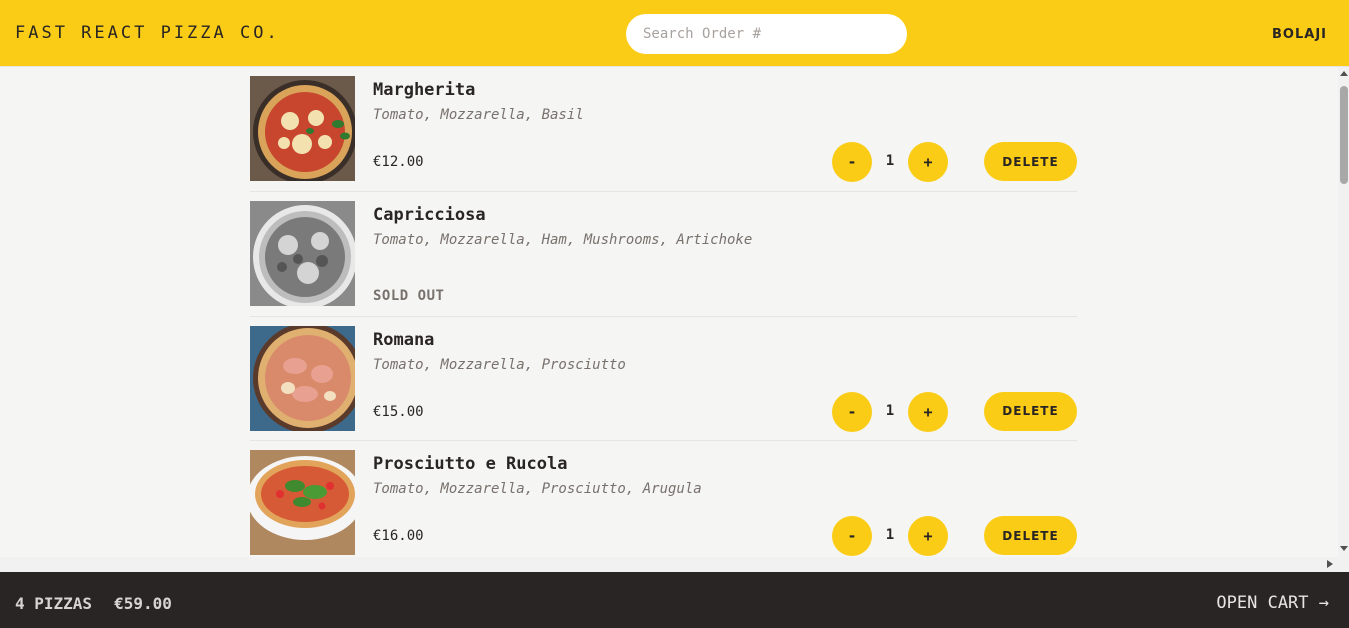 The image size is (1349, 628). Describe the element at coordinates (669, 564) in the screenshot. I see `horizontal-scrollbar` at that location.